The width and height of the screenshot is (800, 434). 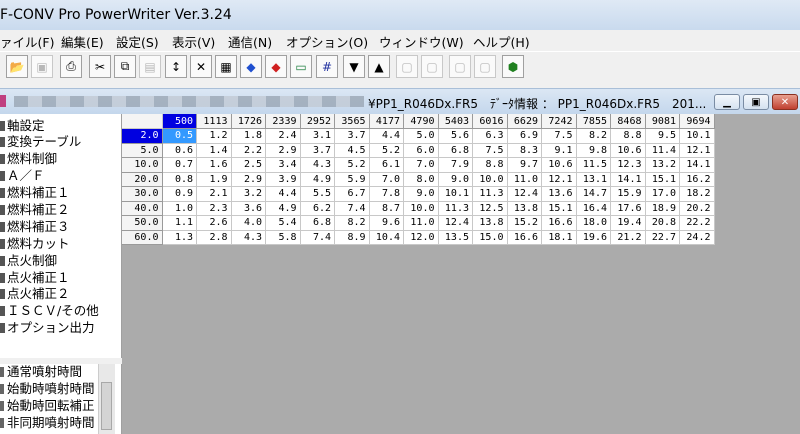 I want to click on table-cell: 16.6, so click(x=524, y=237).